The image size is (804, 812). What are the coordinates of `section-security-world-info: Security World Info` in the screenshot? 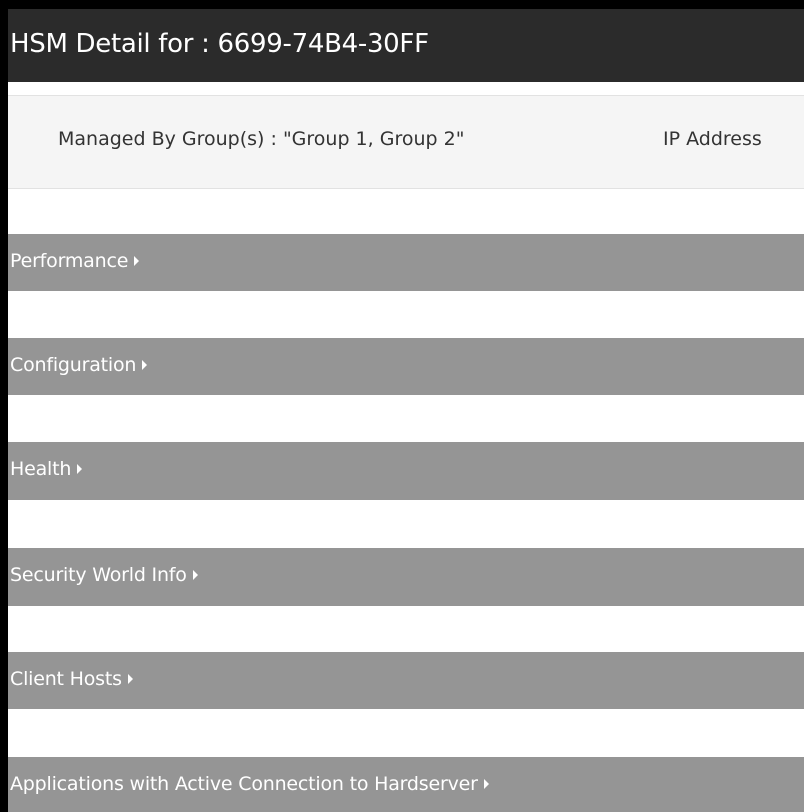 It's located at (406, 577).